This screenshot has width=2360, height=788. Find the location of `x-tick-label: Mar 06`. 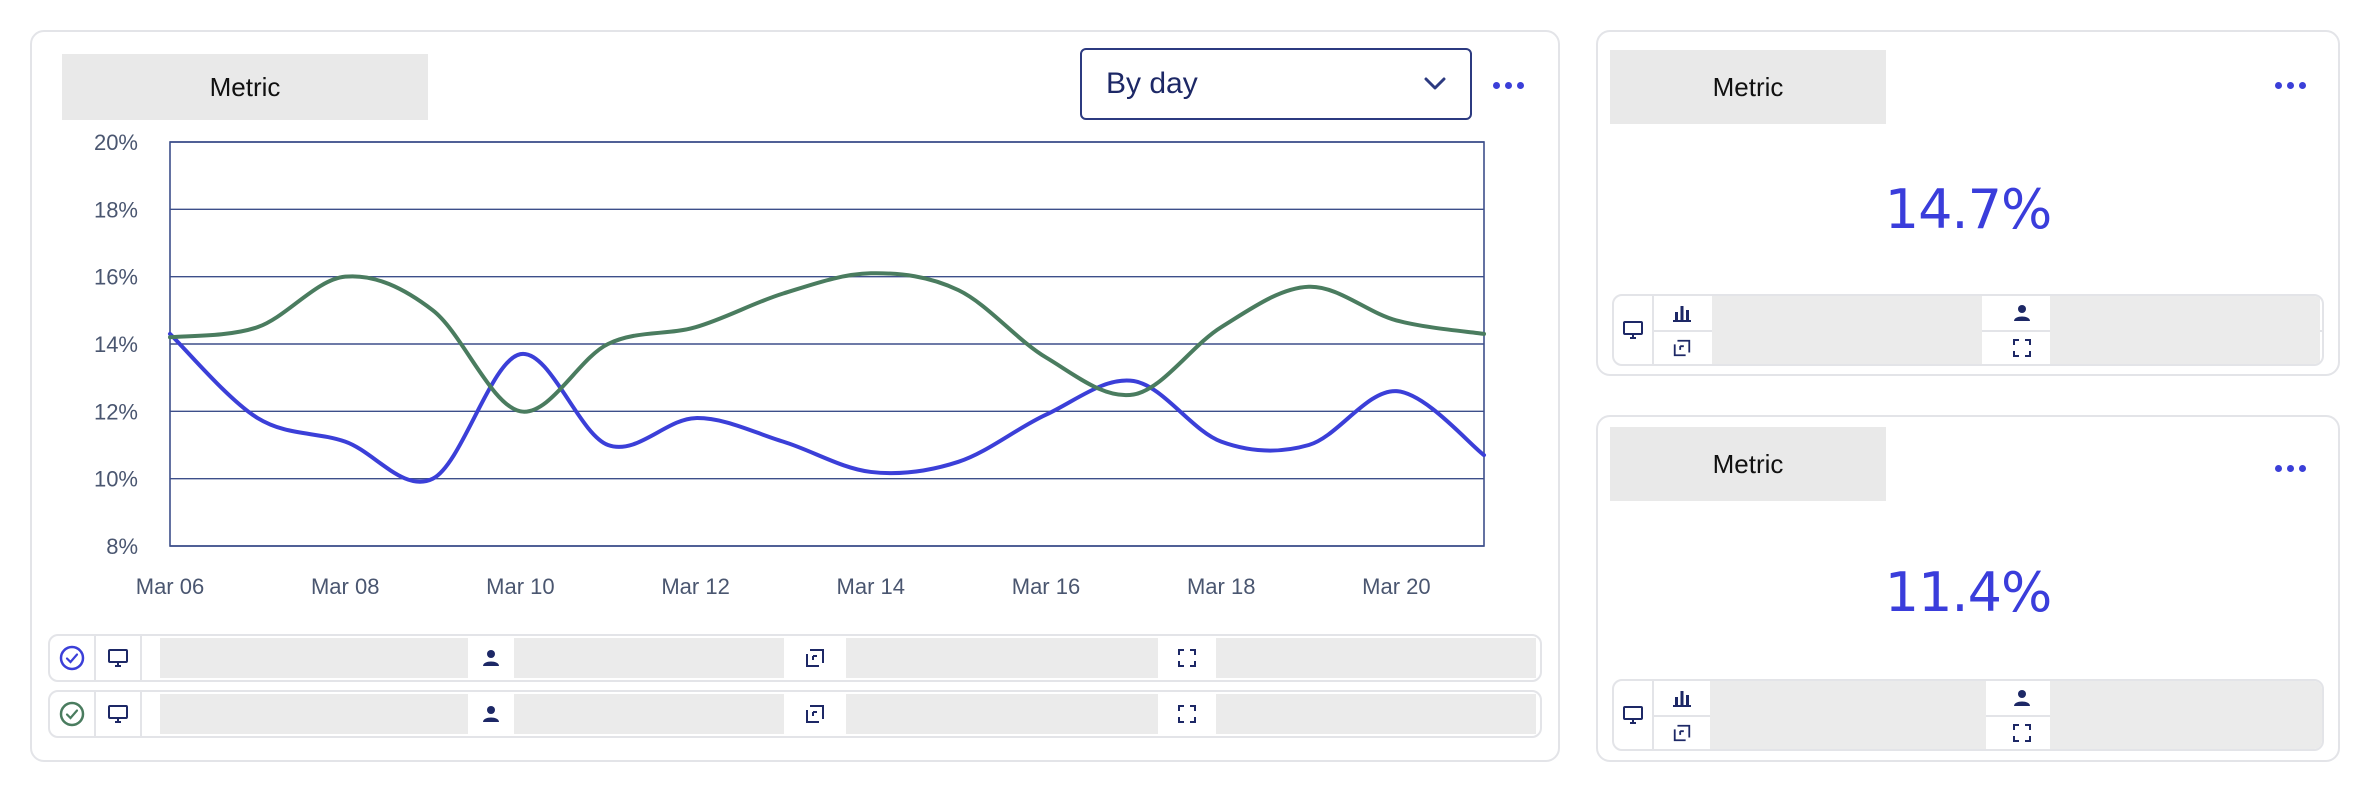

x-tick-label: Mar 06 is located at coordinates (170, 586).